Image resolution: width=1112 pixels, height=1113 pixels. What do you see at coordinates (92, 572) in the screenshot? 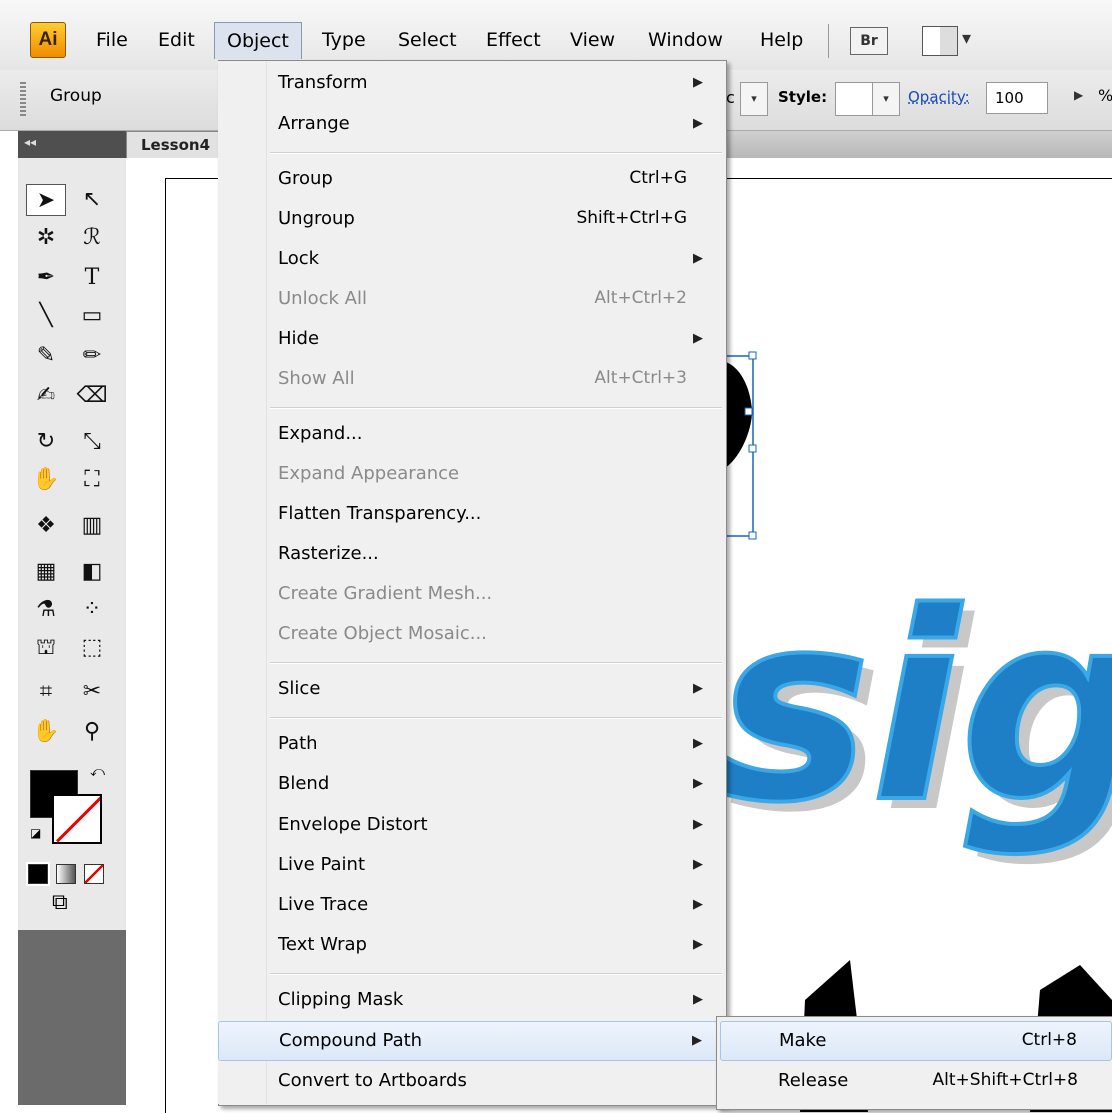
I see `gradient-tool-icon: ◧` at bounding box center [92, 572].